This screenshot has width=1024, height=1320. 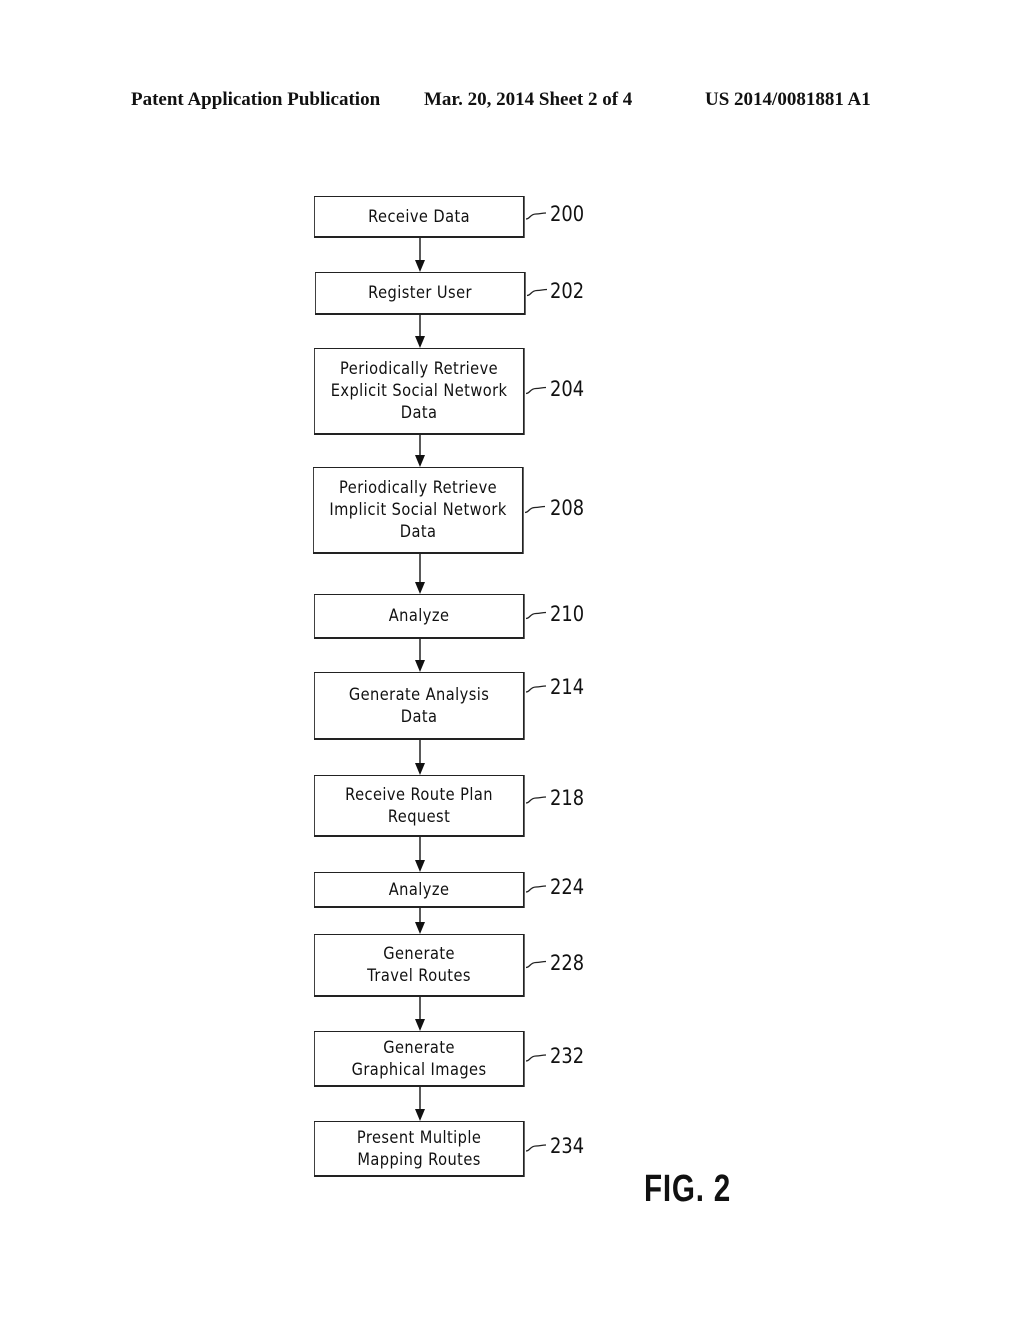 I want to click on flow-step-210: Analyze, so click(x=419, y=616).